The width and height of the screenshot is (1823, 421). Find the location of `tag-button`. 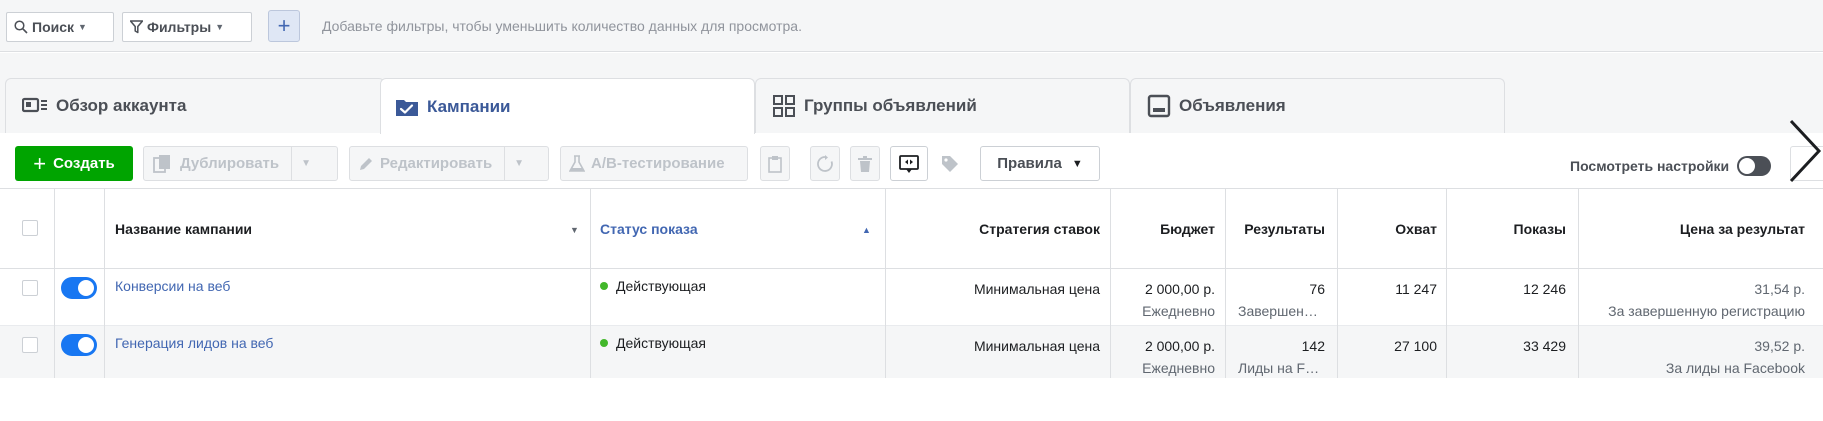

tag-button is located at coordinates (950, 163).